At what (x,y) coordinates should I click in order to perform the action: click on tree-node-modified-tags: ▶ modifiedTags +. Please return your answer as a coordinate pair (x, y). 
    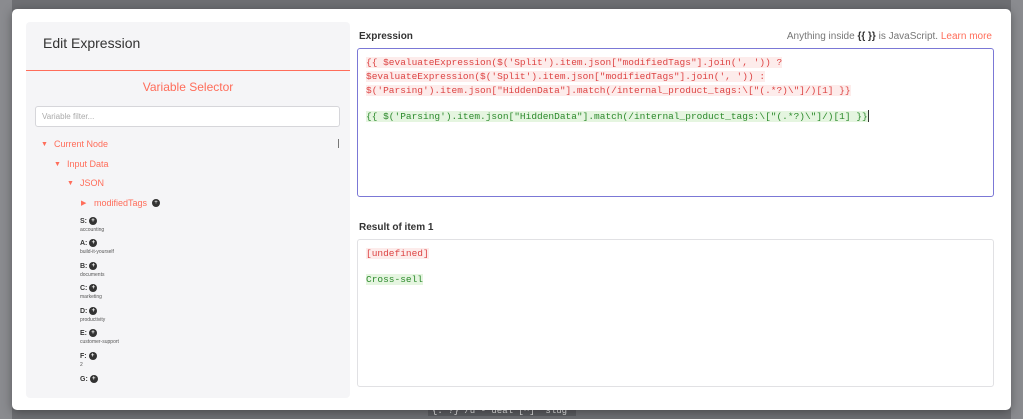
    Looking at the image, I should click on (121, 203).